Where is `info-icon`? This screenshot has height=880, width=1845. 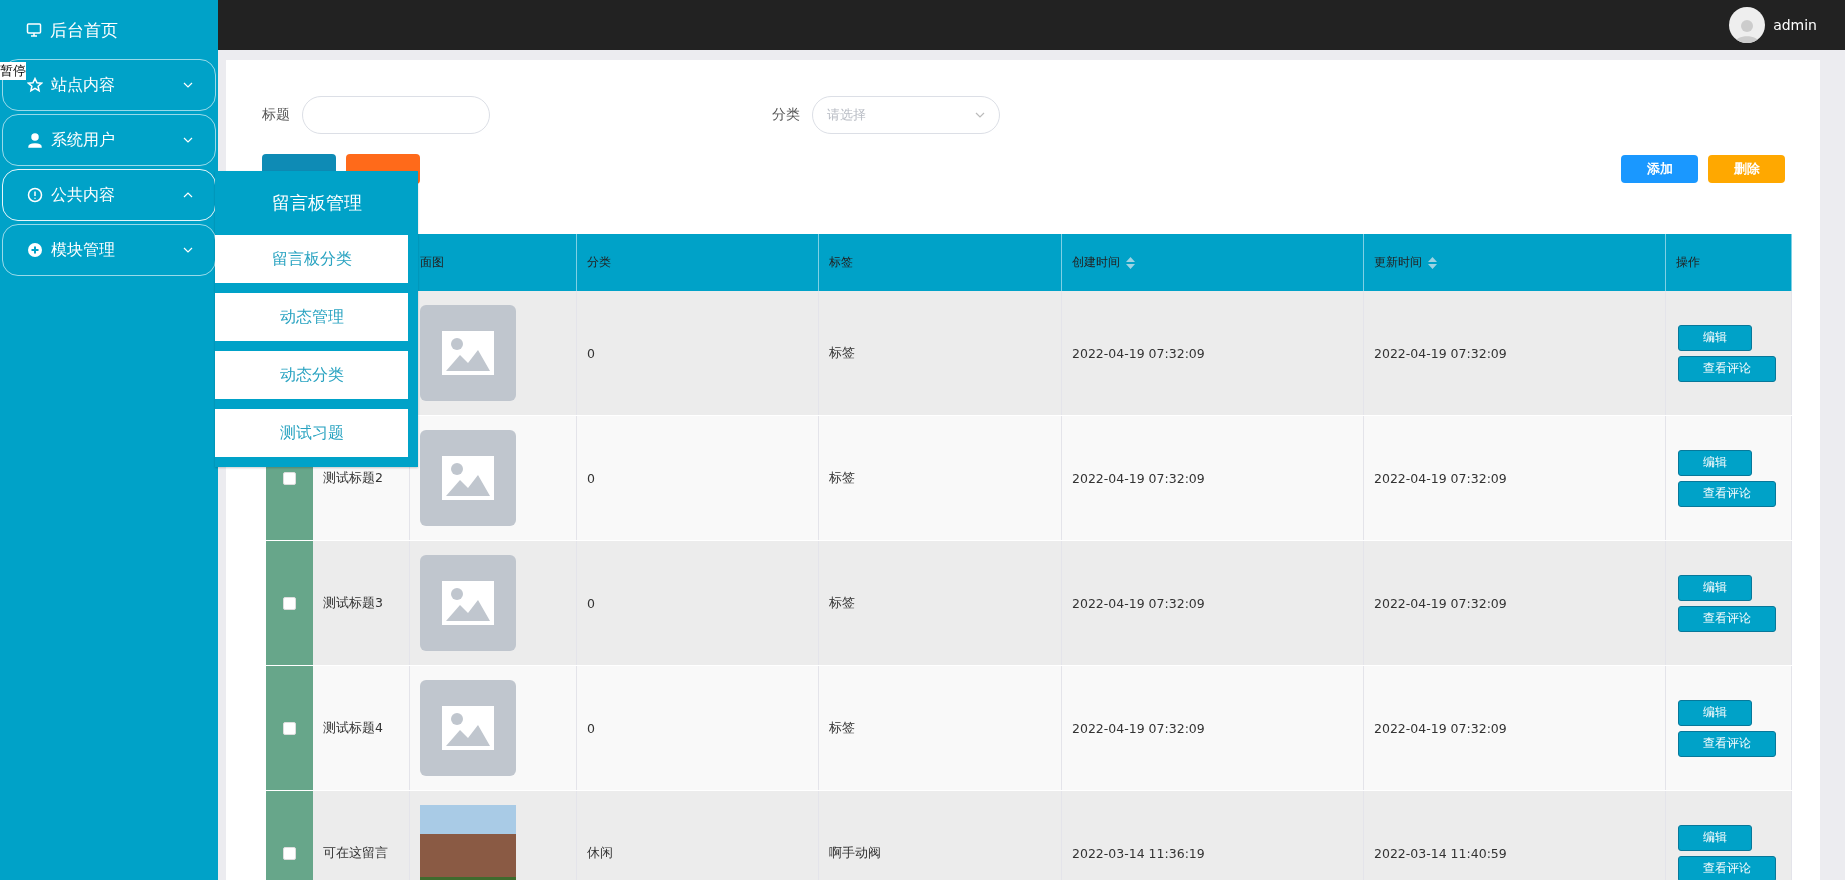 info-icon is located at coordinates (35, 195).